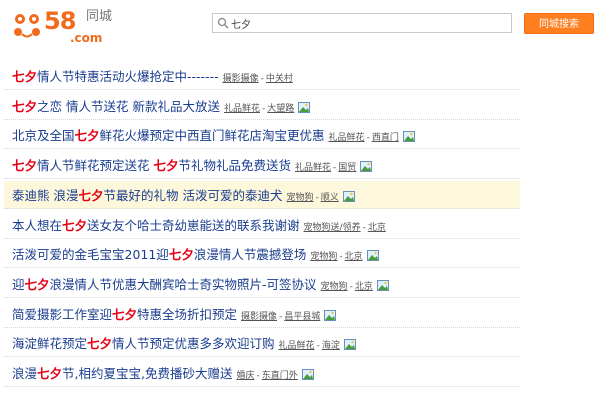  I want to click on result-row-content: 迎七夕浪漫情人节优惠大酬宾哈士奇实物照片-可签协议 宠物狗 - 北京, so click(200, 283).